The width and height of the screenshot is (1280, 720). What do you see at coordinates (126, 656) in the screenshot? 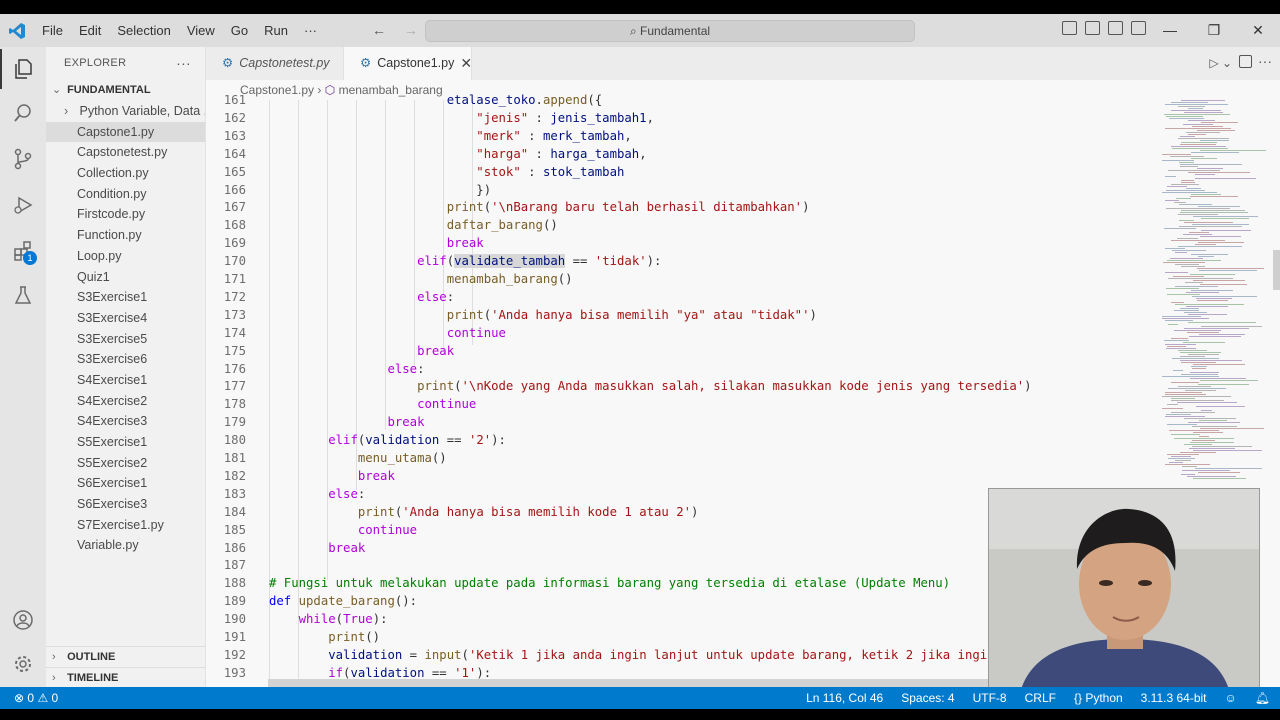
I see `outline-section: › OUTLINE` at bounding box center [126, 656].